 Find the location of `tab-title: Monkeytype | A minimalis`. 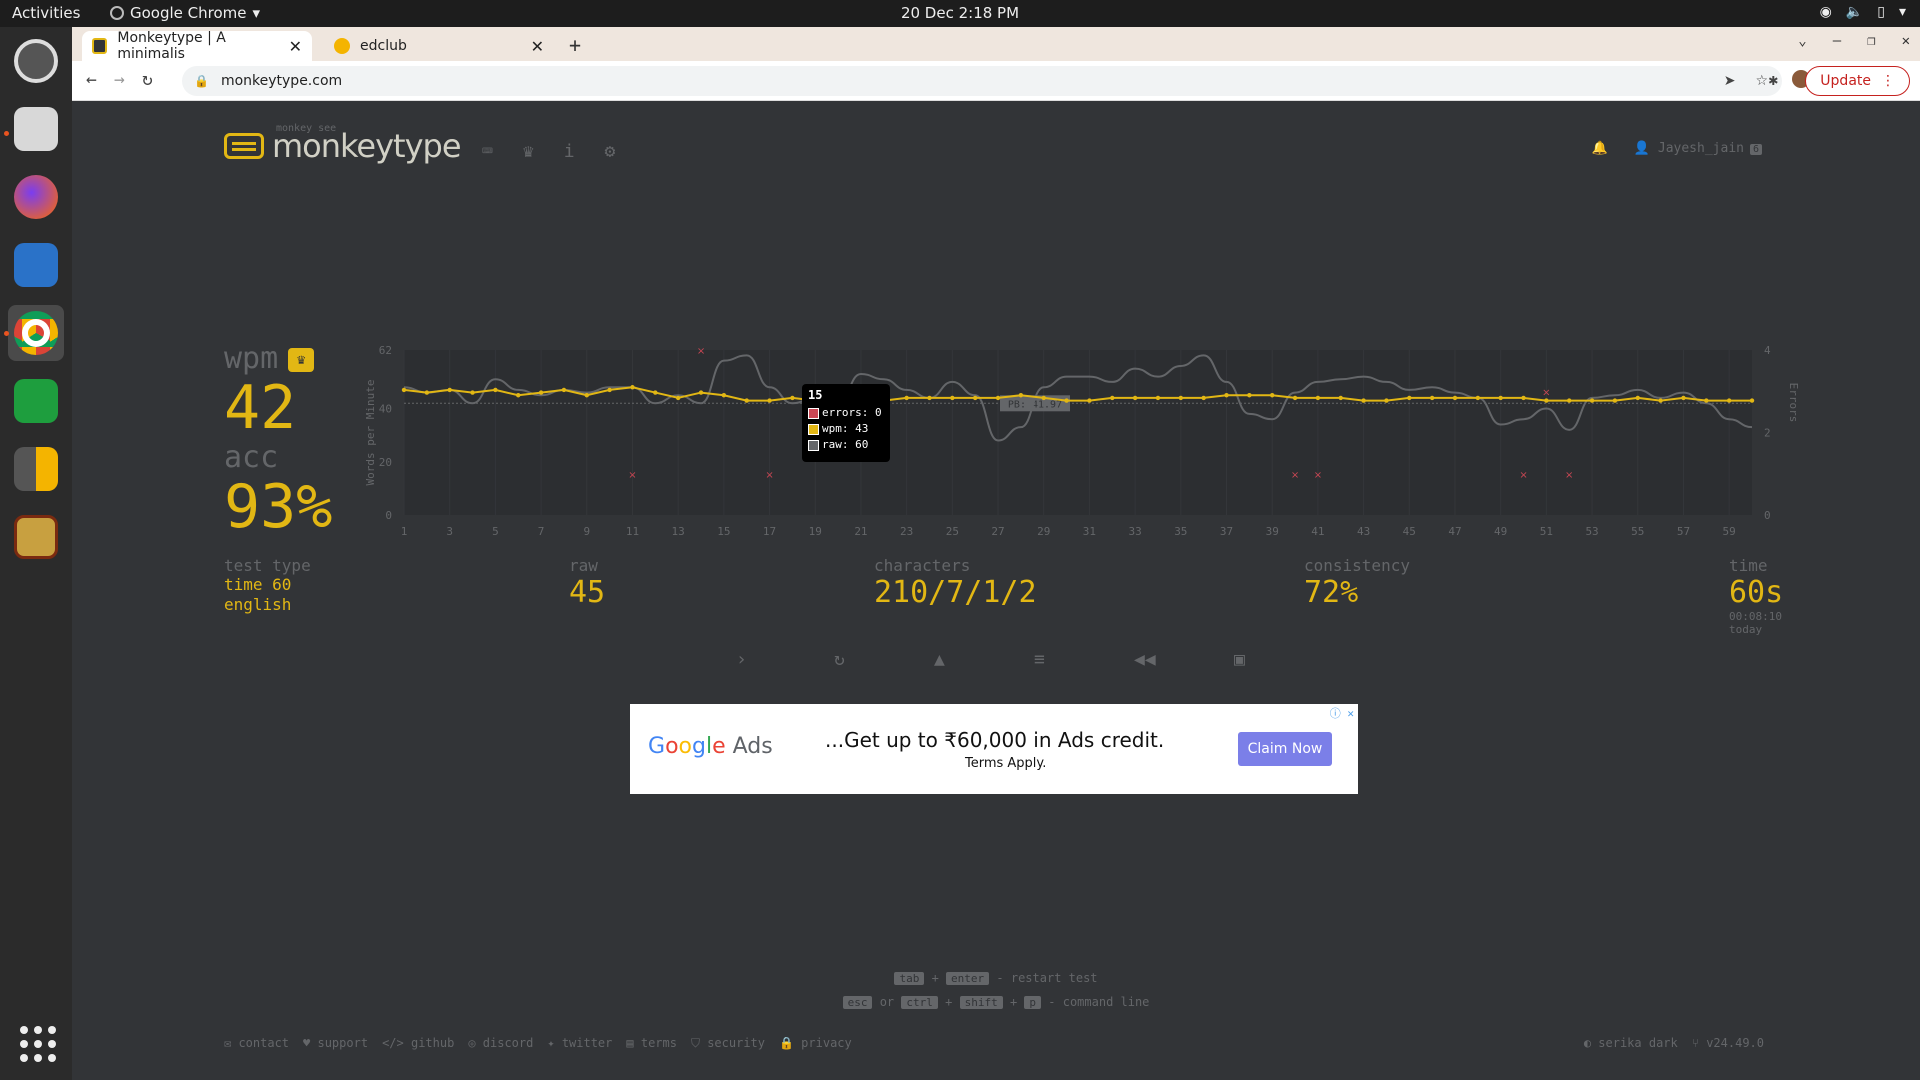

tab-title: Monkeytype | A minimalis is located at coordinates (171, 46).